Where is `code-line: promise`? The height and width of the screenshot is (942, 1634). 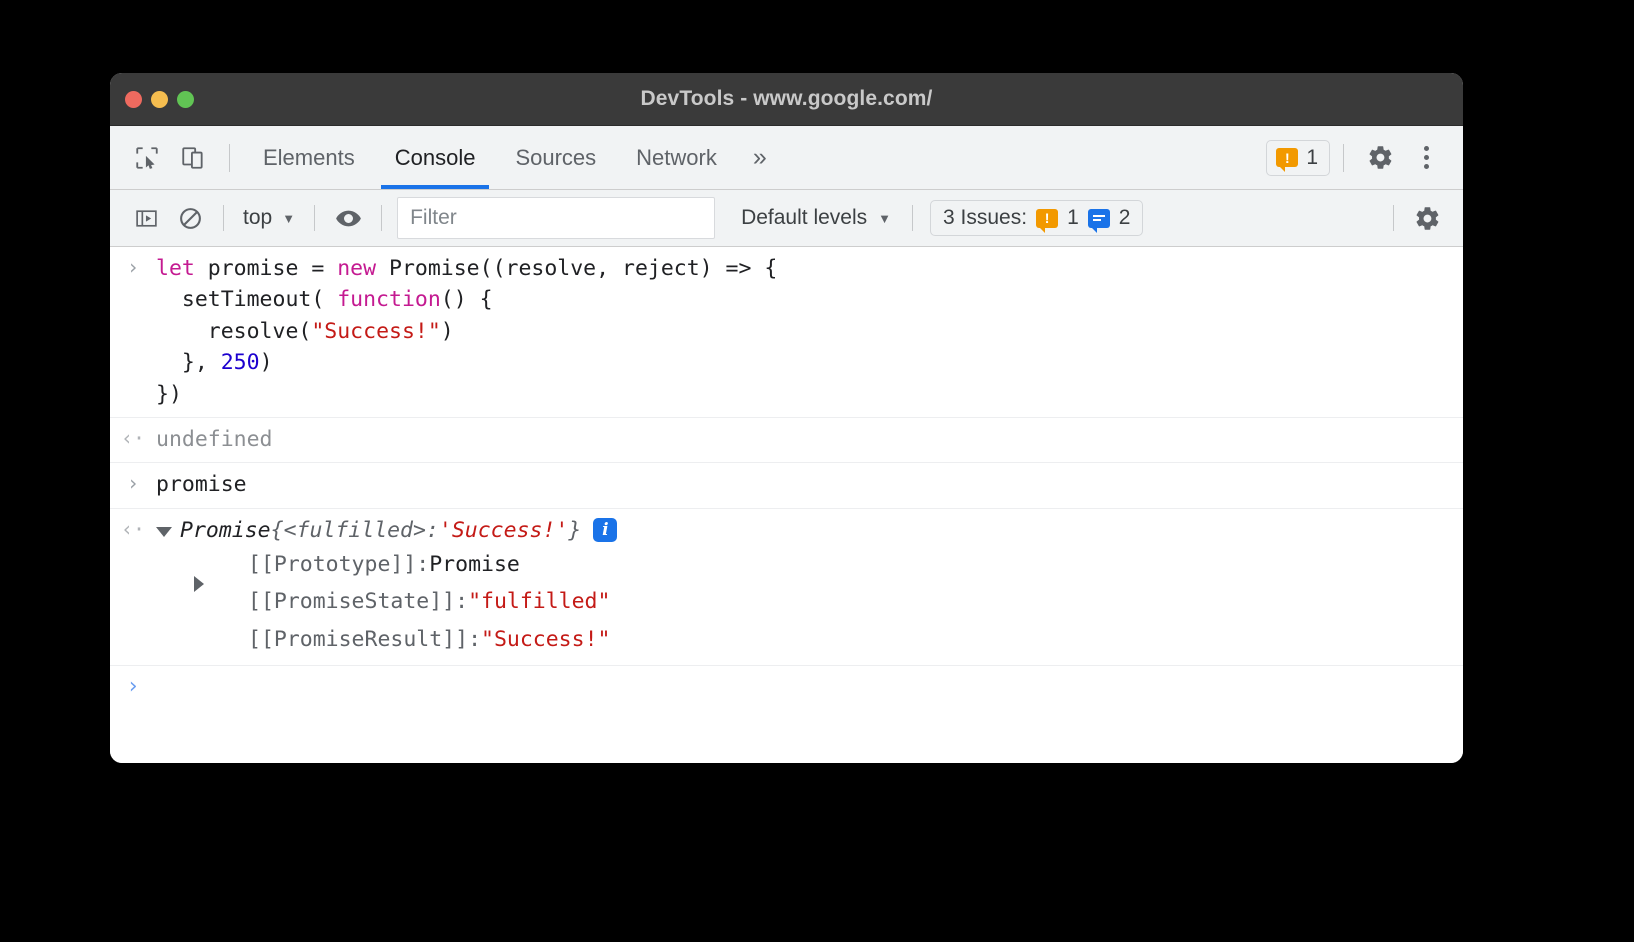 code-line: promise is located at coordinates (809, 484).